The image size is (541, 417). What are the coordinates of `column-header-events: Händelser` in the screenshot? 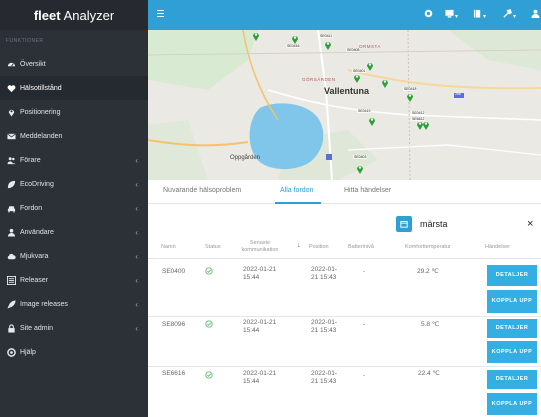 It's located at (497, 247).